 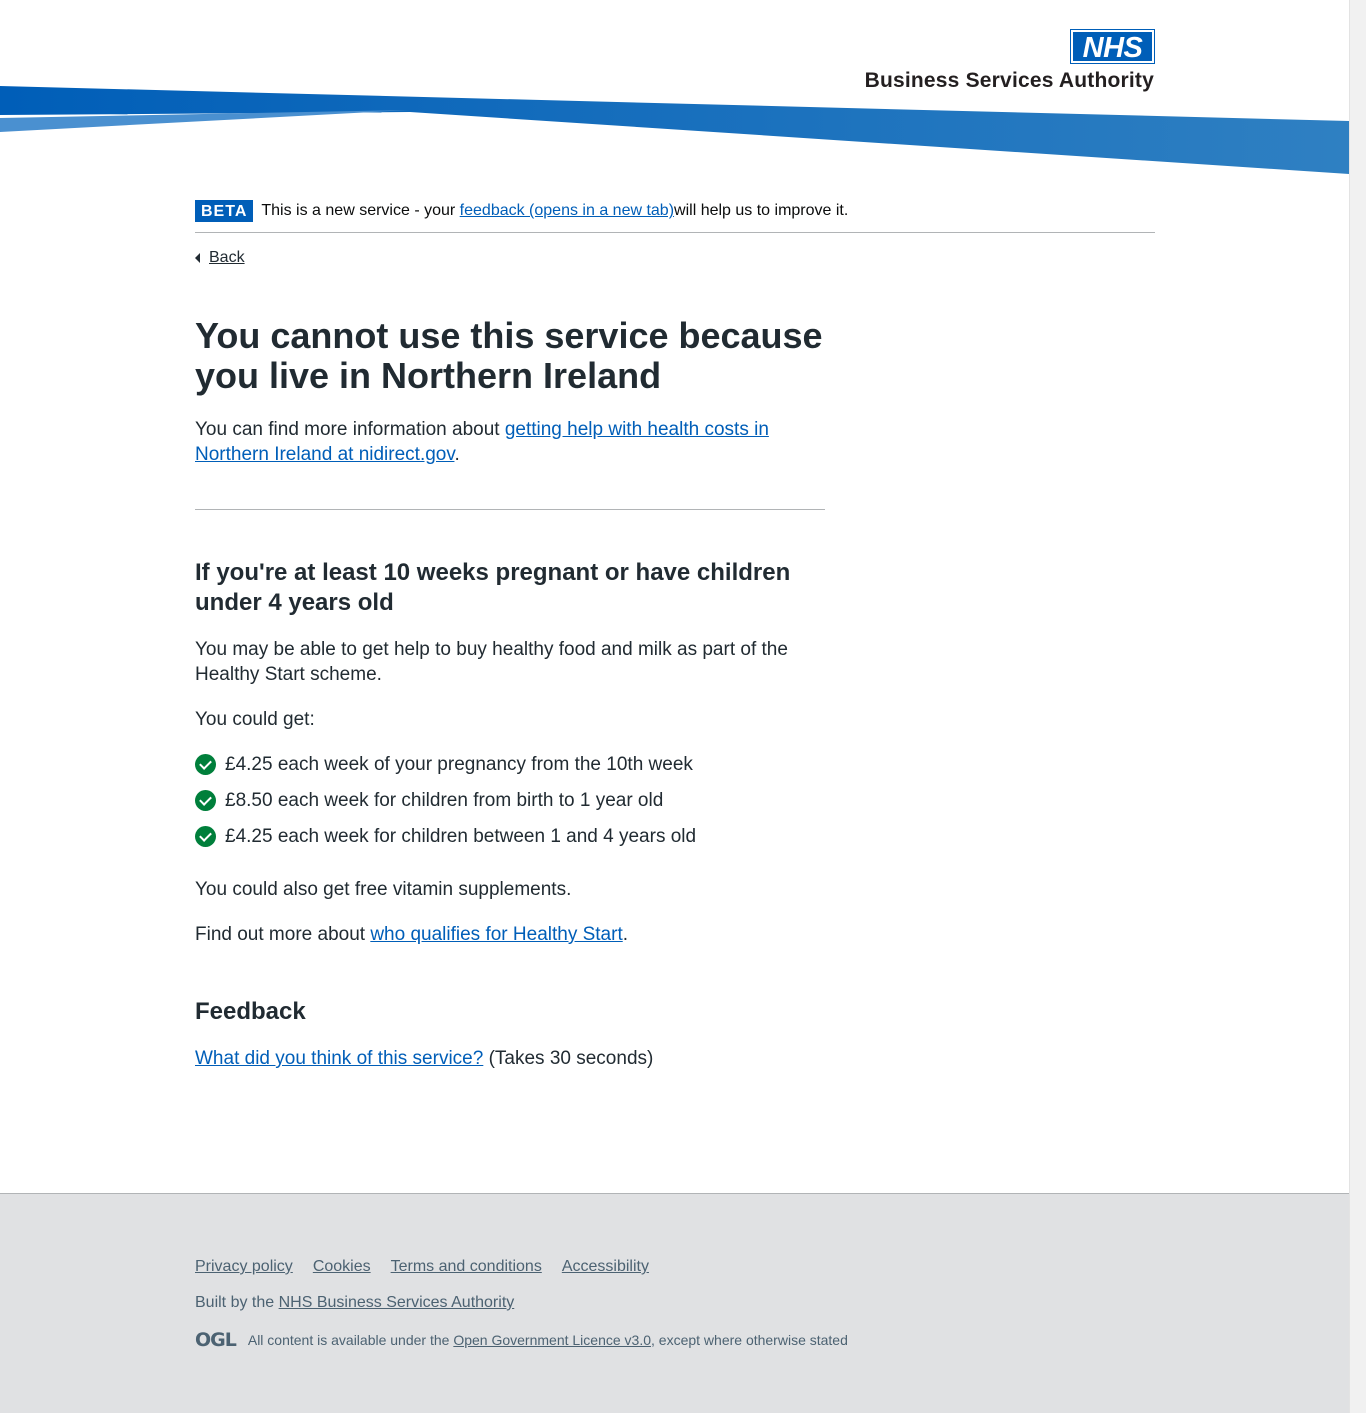 What do you see at coordinates (466, 1267) in the screenshot?
I see `terms-link: Terms and conditions` at bounding box center [466, 1267].